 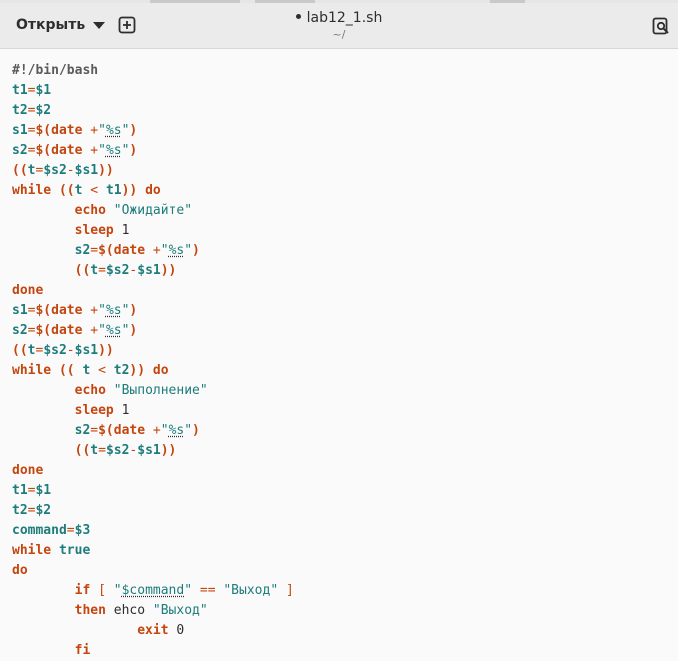 I want to click on code-line: while ((t < t1)) do, so click(x=153, y=191).